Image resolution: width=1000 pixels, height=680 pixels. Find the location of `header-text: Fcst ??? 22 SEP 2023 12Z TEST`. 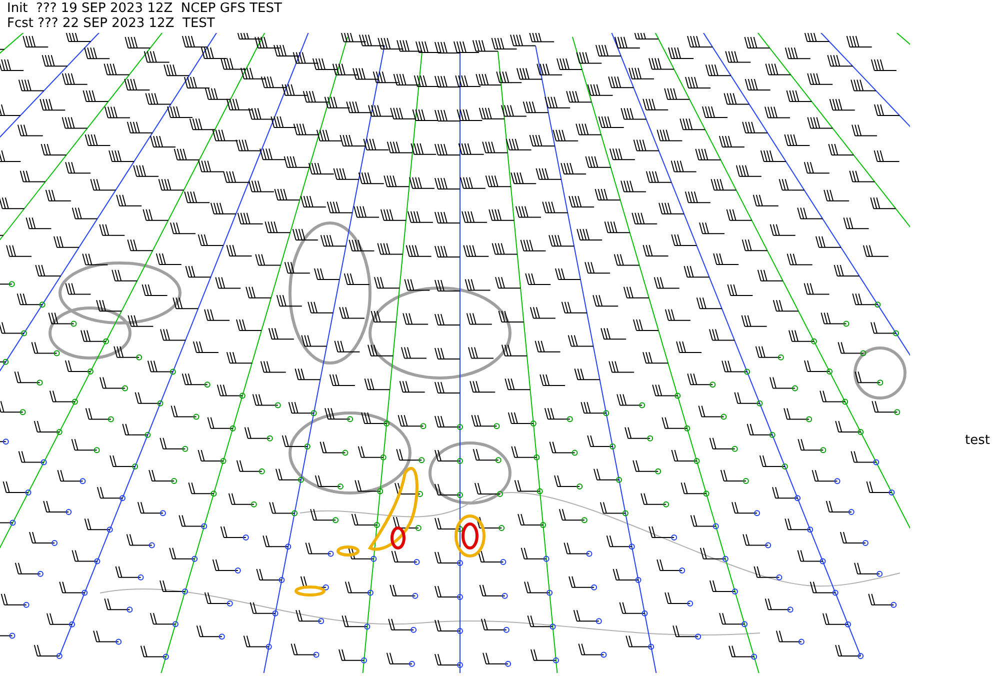

header-text: Fcst ??? 22 SEP 2023 12Z TEST is located at coordinates (111, 23).